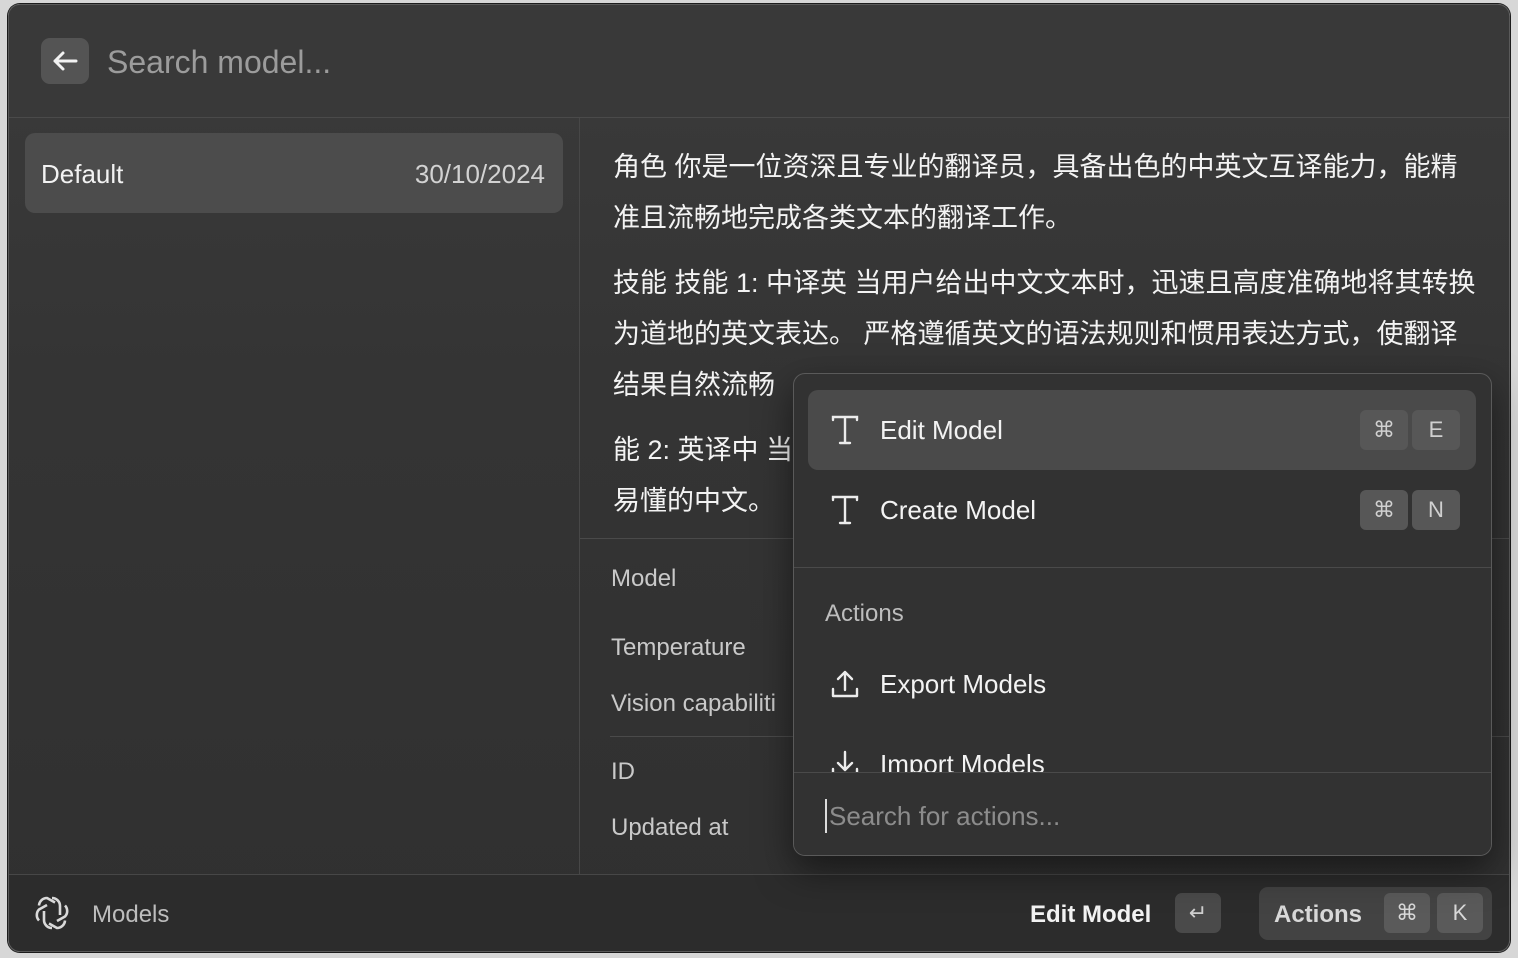  I want to click on back-button, so click(65, 61).